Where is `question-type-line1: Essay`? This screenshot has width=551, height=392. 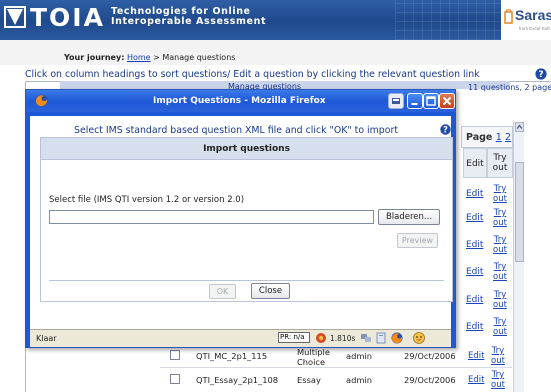 question-type-line1: Essay is located at coordinates (309, 380).